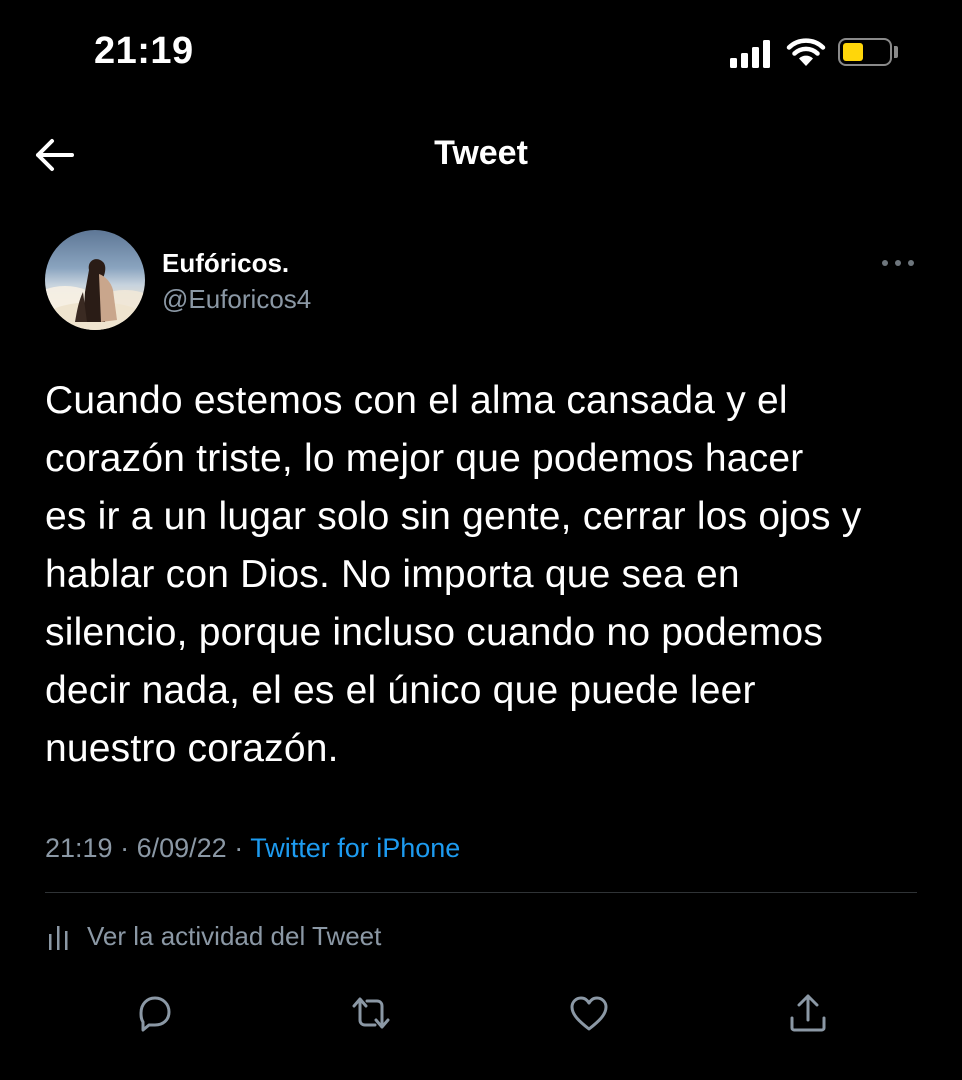 The width and height of the screenshot is (962, 1080). I want to click on author-display-name: Eufóricos., so click(225, 263).